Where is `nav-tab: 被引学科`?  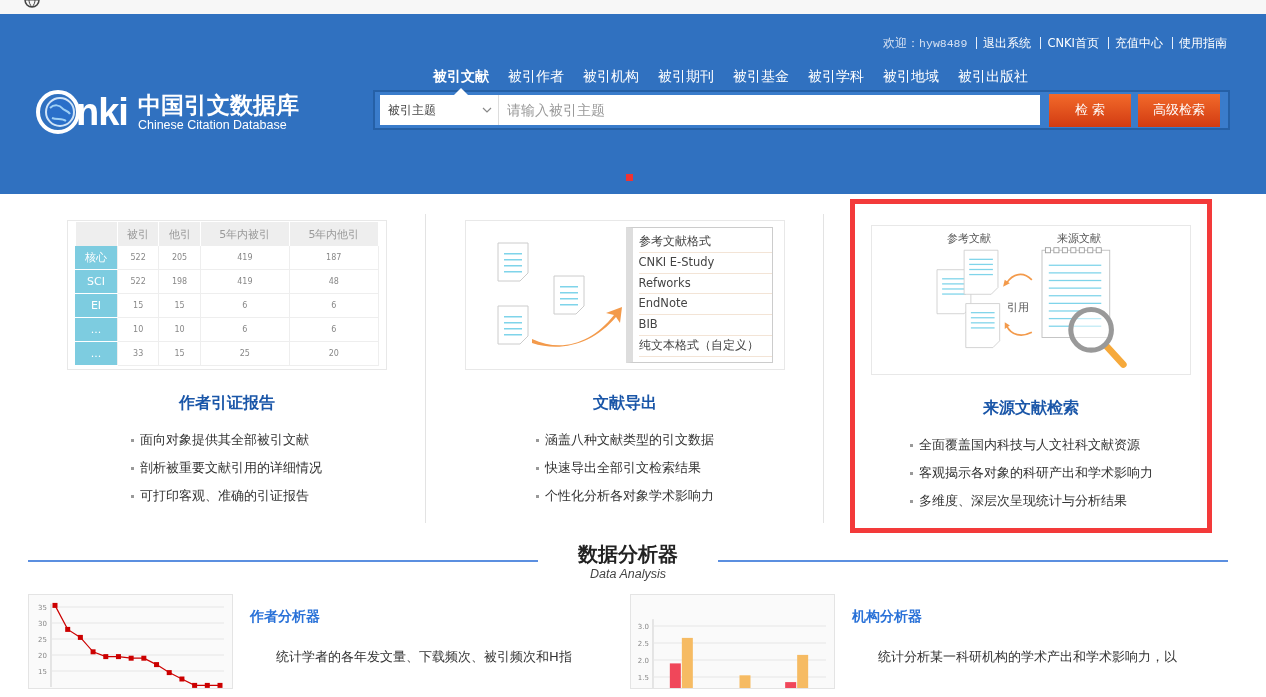
nav-tab: 被引学科 is located at coordinates (836, 77).